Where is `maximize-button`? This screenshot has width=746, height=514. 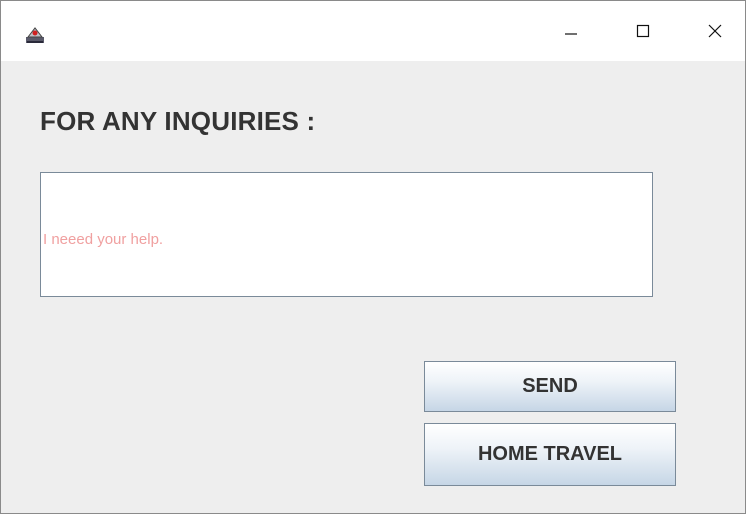 maximize-button is located at coordinates (643, 33).